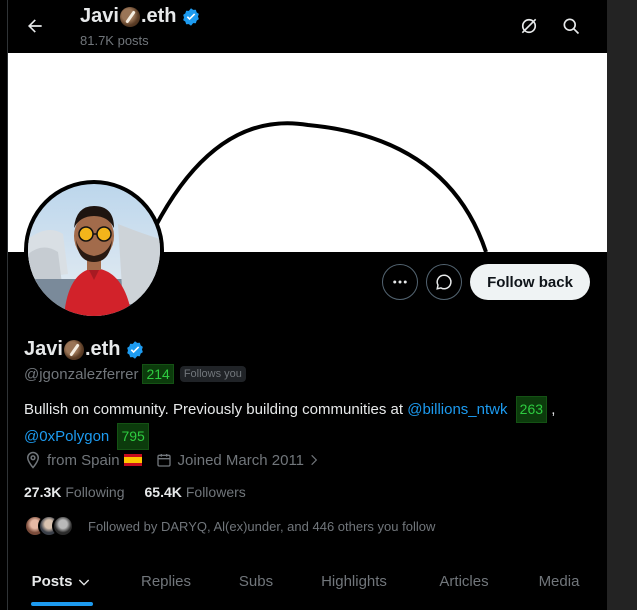 This screenshot has width=637, height=610. I want to click on tab-highlights-label: Highlights, so click(354, 581).